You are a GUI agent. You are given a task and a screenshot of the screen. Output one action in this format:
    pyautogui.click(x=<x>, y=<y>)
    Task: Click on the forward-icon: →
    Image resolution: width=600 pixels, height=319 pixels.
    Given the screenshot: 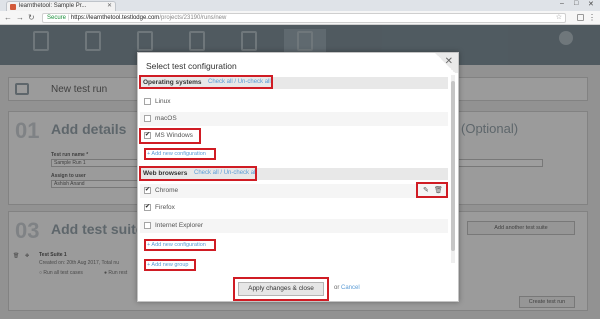 What is the action you would take?
    pyautogui.click(x=20, y=17)
    